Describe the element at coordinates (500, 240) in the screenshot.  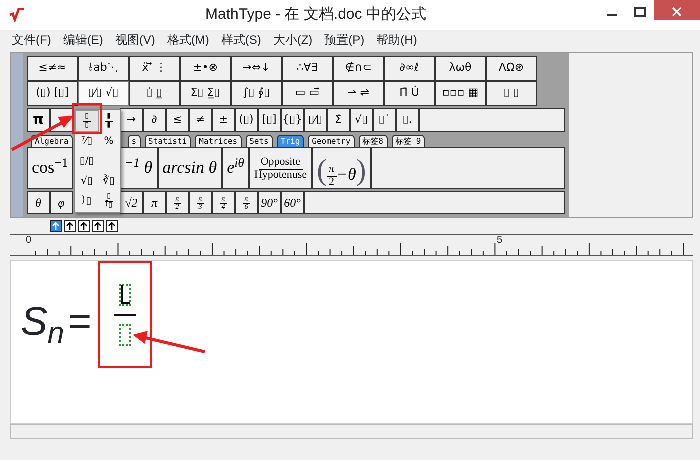
I see `ruler-label: 5` at that location.